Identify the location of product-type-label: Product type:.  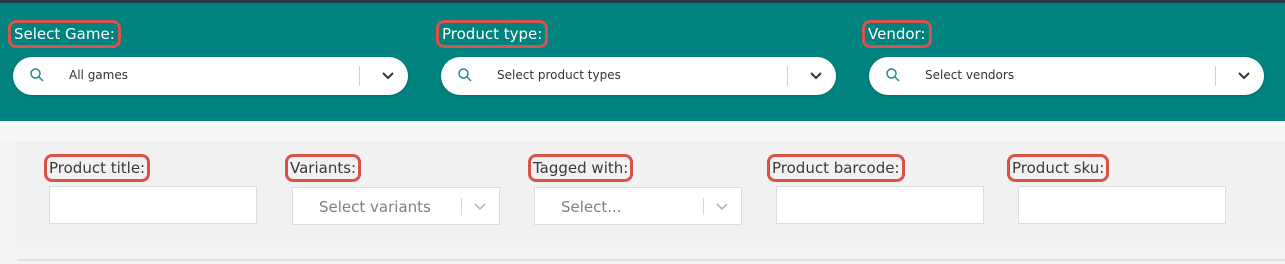
(492, 34).